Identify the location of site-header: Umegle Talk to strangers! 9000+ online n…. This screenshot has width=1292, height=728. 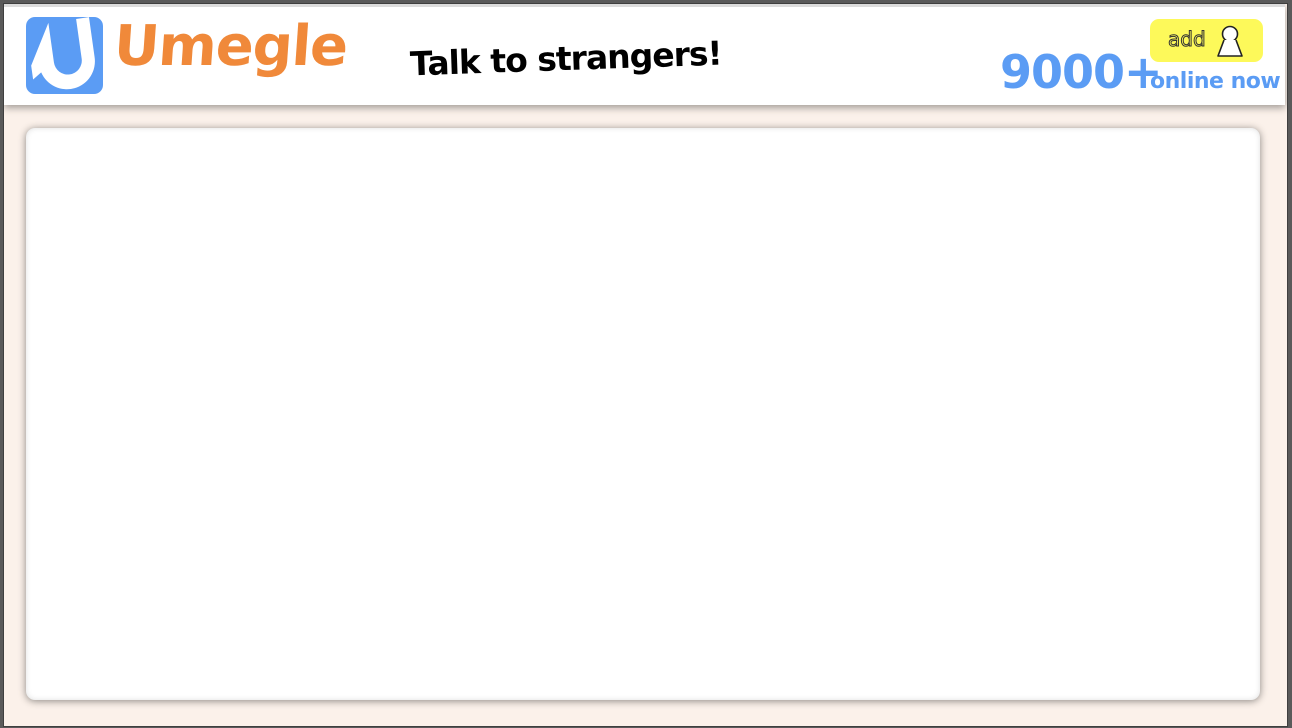
(644, 54).